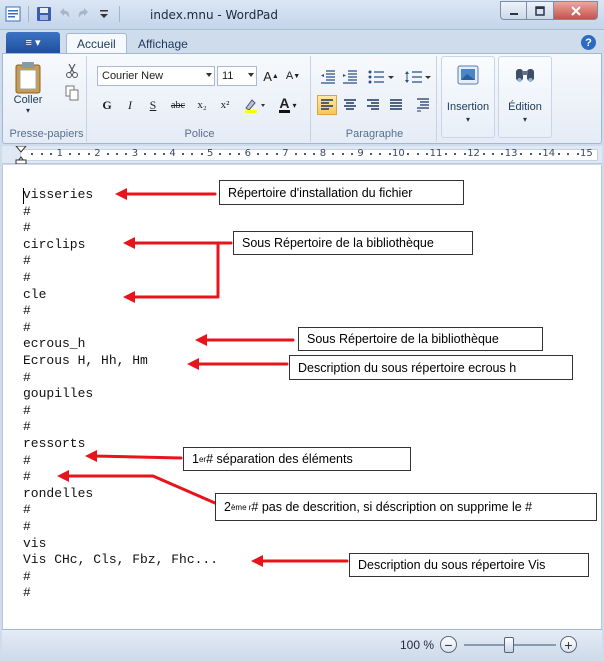 The width and height of the screenshot is (604, 661). Describe the element at coordinates (21, 155) in the screenshot. I see `indent-marker-icon` at that location.